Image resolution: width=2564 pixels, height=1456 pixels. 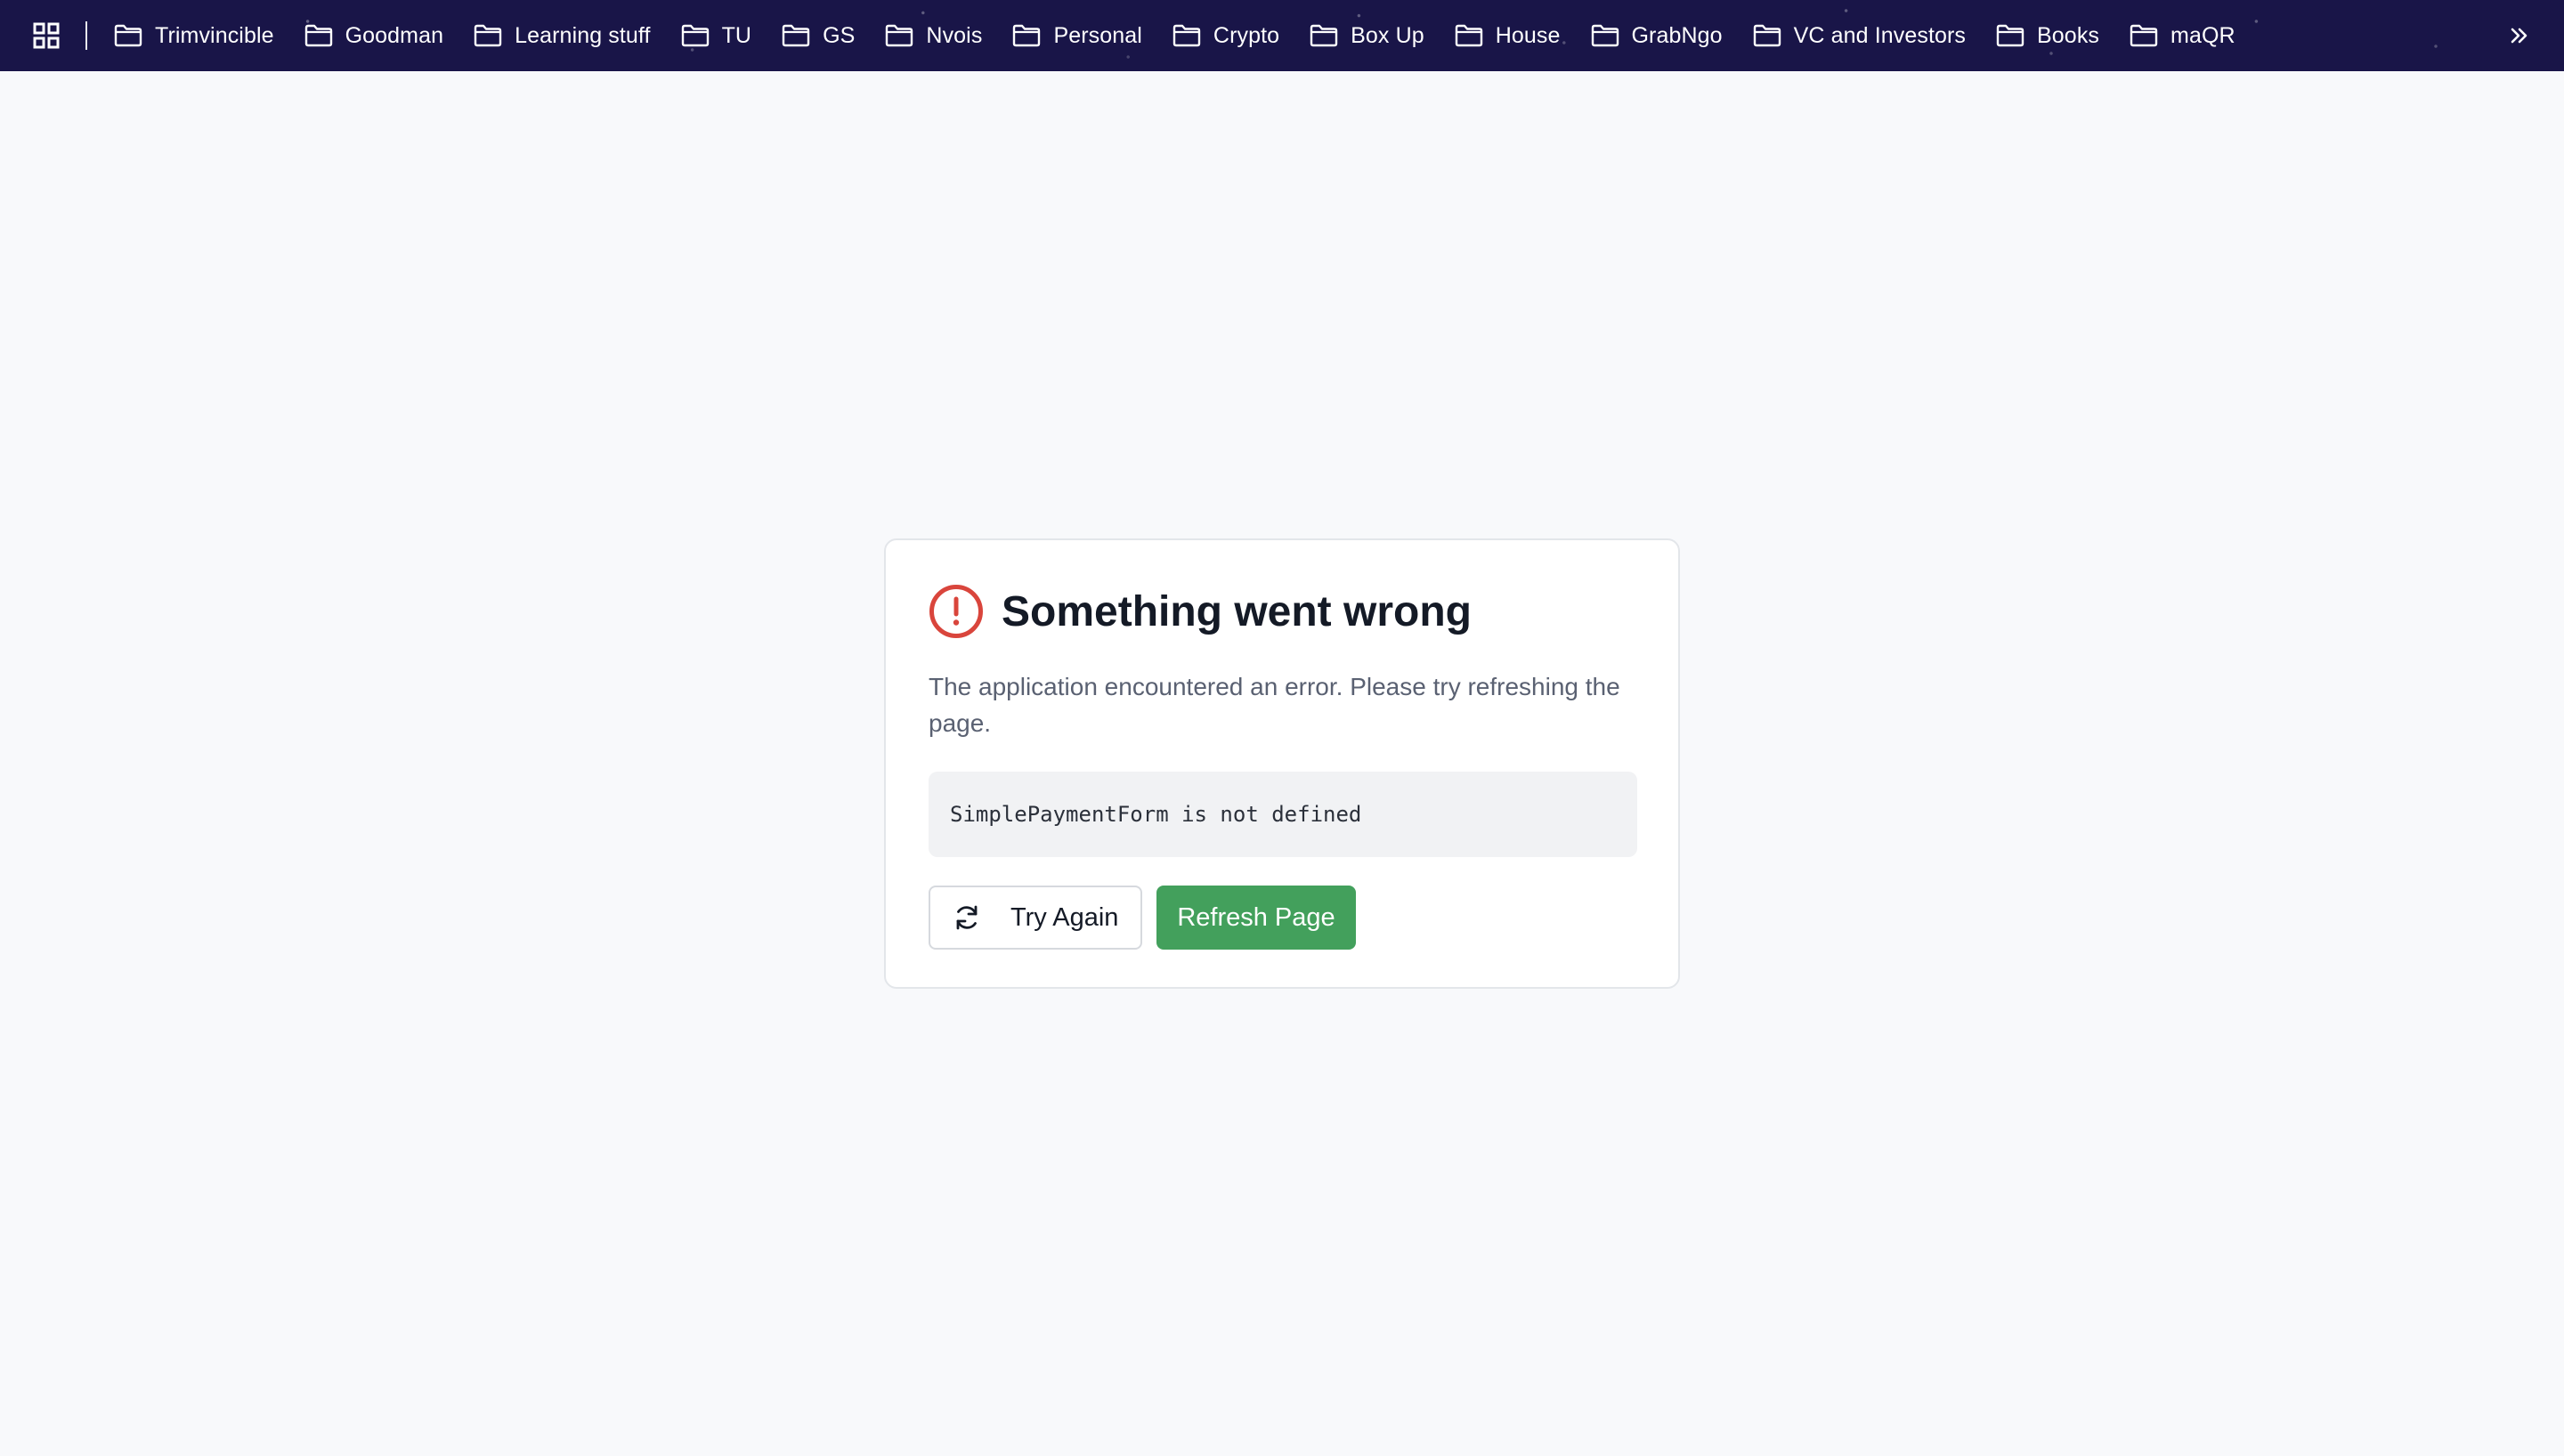 What do you see at coordinates (839, 35) in the screenshot?
I see `bookmark-label: GS` at bounding box center [839, 35].